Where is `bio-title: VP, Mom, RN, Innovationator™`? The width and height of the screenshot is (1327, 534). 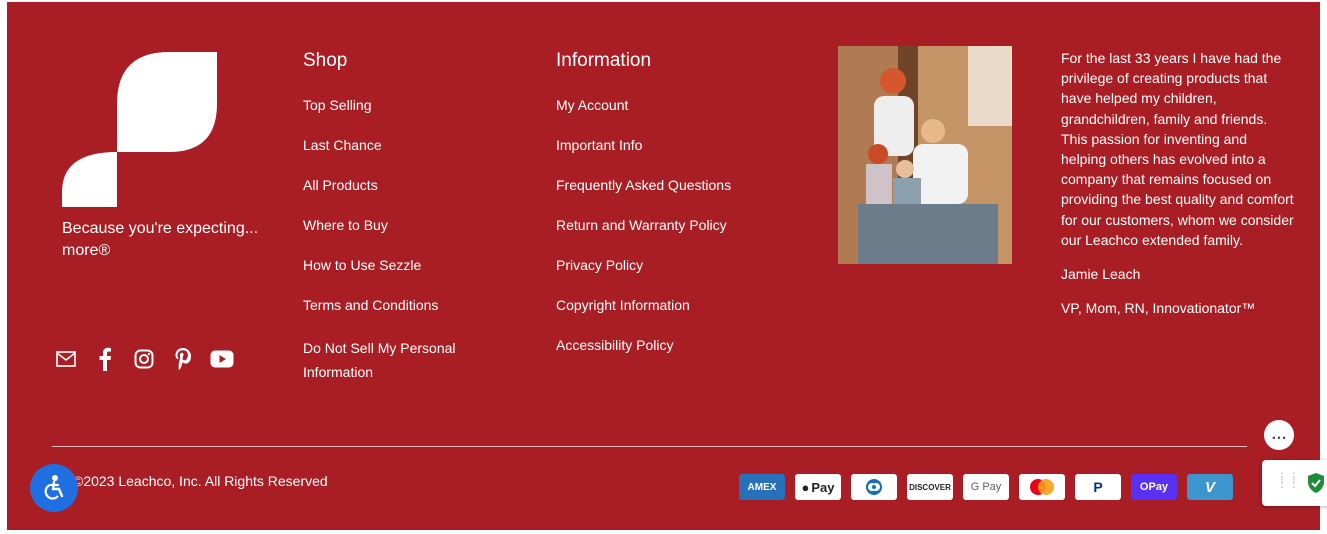 bio-title: VP, Mom, RN, Innovationator™ is located at coordinates (1158, 308).